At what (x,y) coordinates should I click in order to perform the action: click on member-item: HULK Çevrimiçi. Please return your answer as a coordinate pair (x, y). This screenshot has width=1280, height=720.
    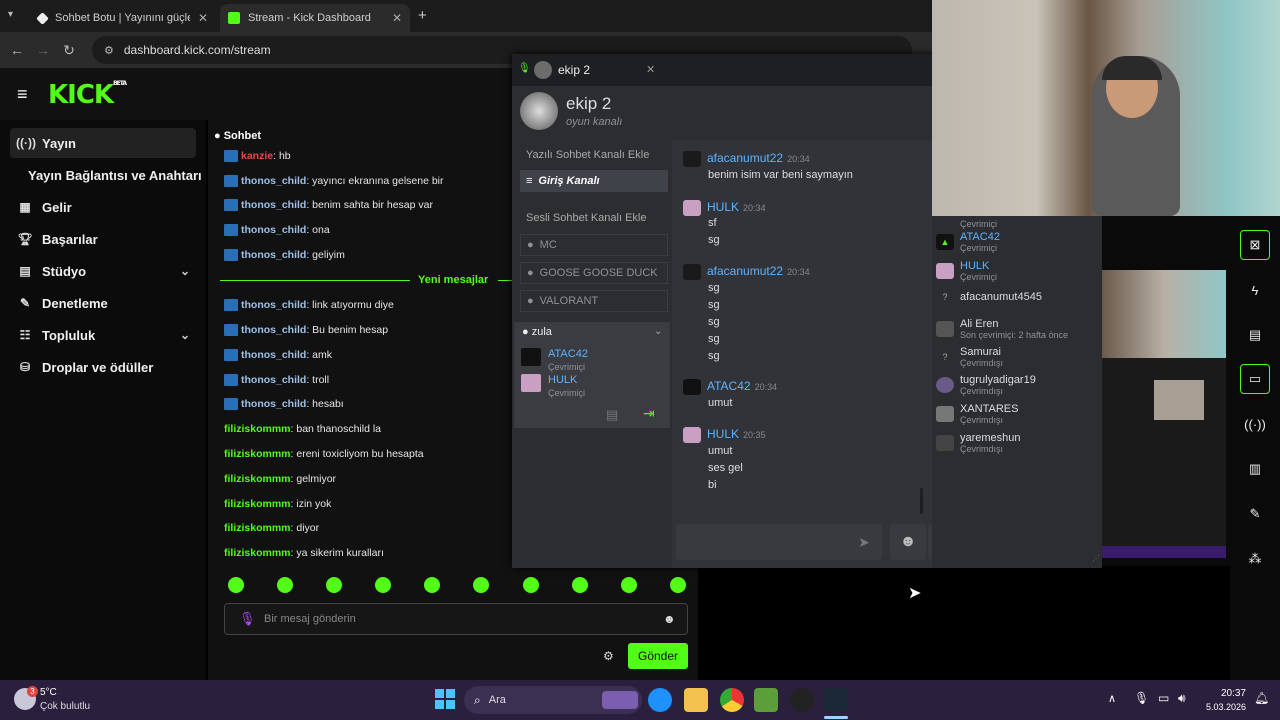
    Looking at the image, I should click on (966, 271).